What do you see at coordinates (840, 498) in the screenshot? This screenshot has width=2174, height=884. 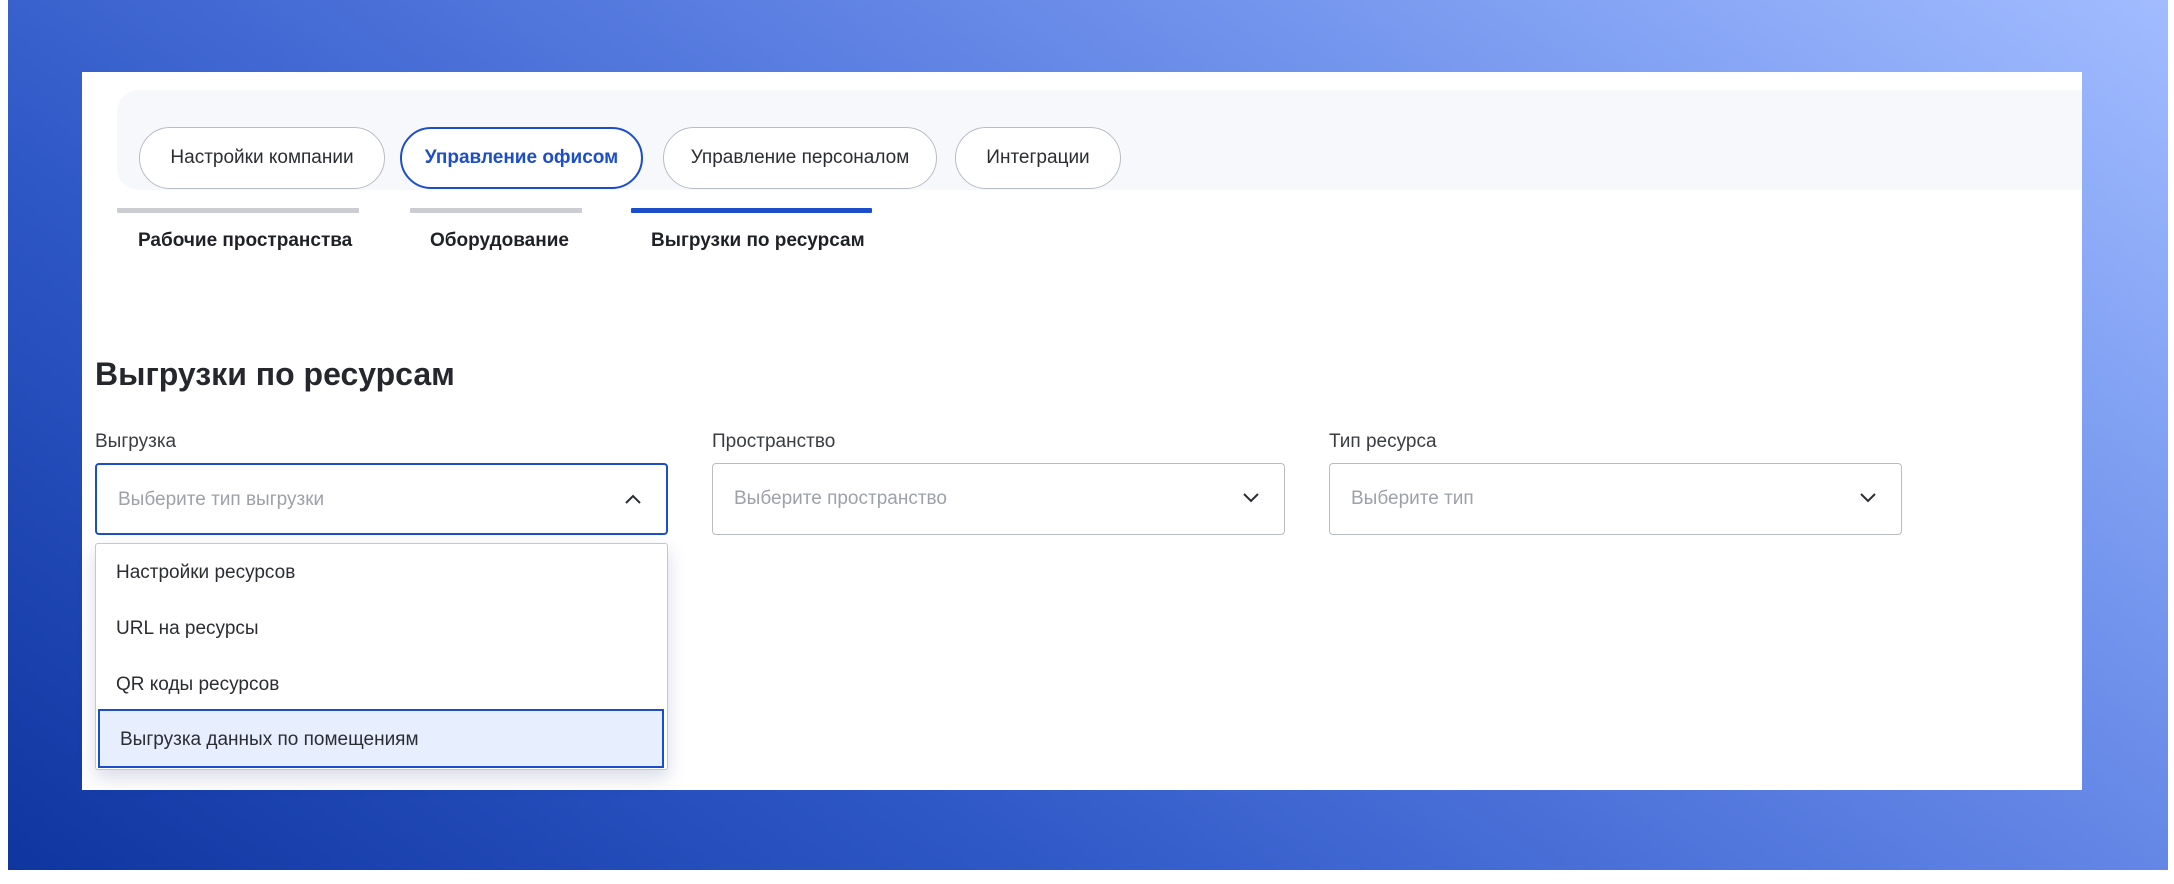 I see `space-placeholder: Выберите пространство` at bounding box center [840, 498].